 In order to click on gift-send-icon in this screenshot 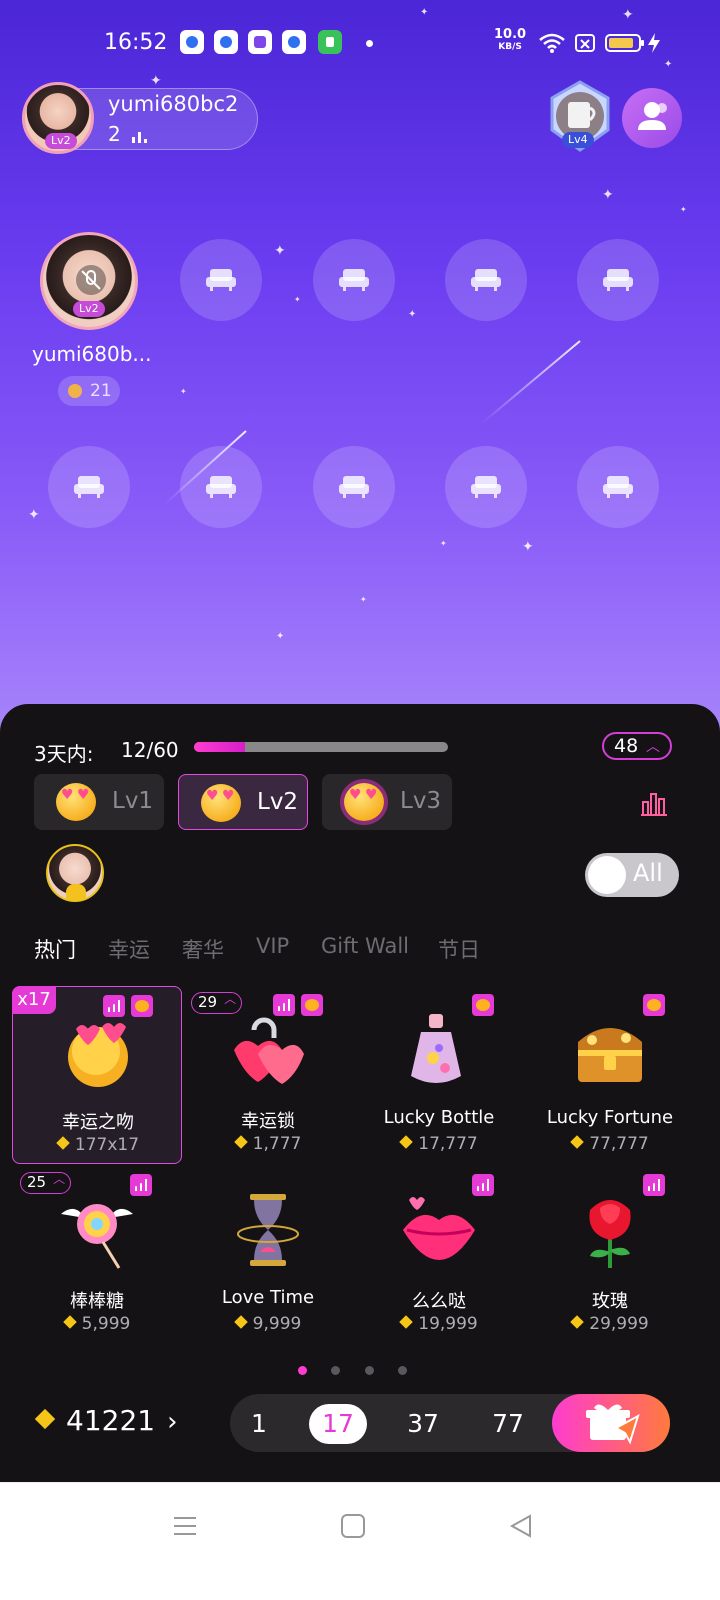, I will do `click(613, 1424)`.